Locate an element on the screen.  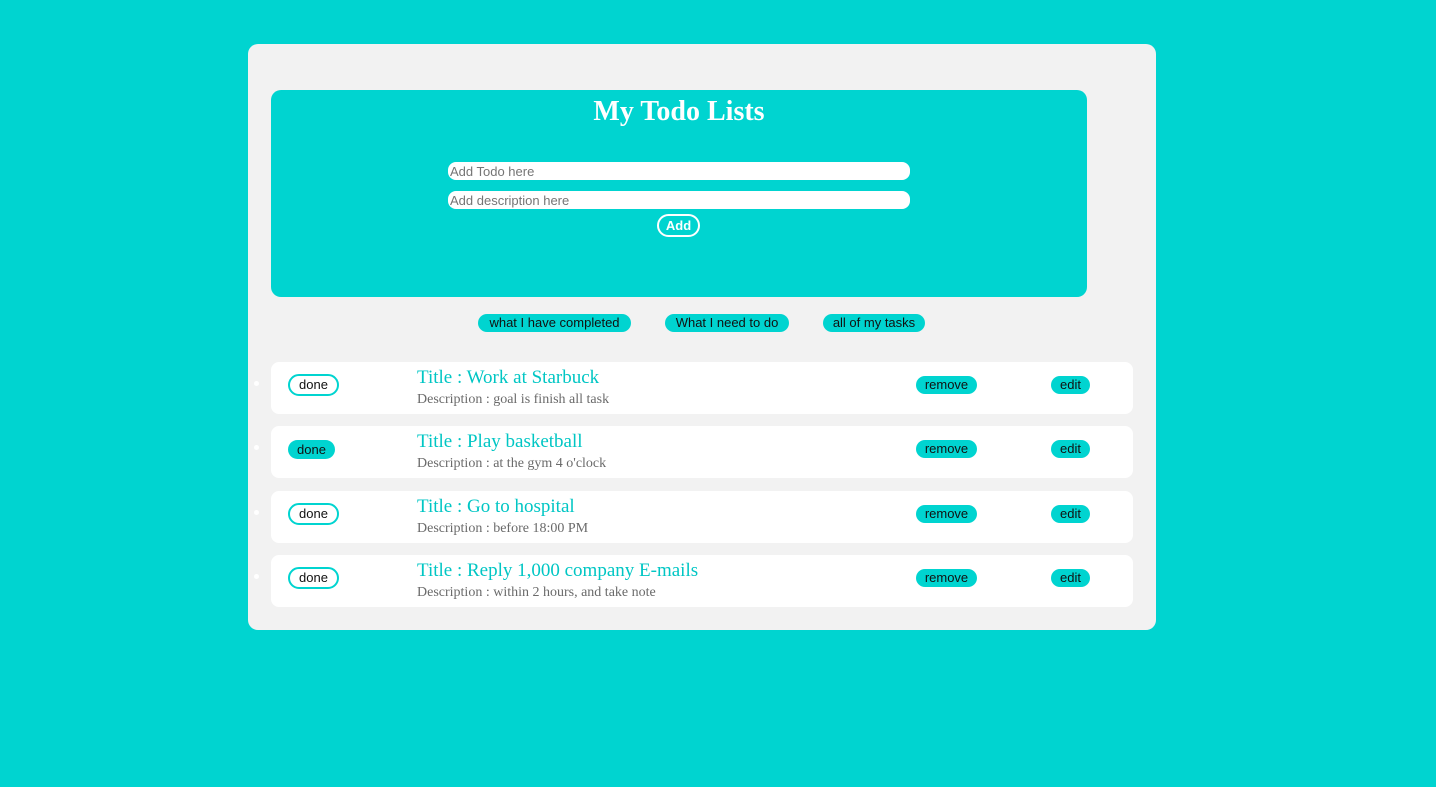
todo-title: Title : Reply 1,000 company E-mails is located at coordinates (558, 570).